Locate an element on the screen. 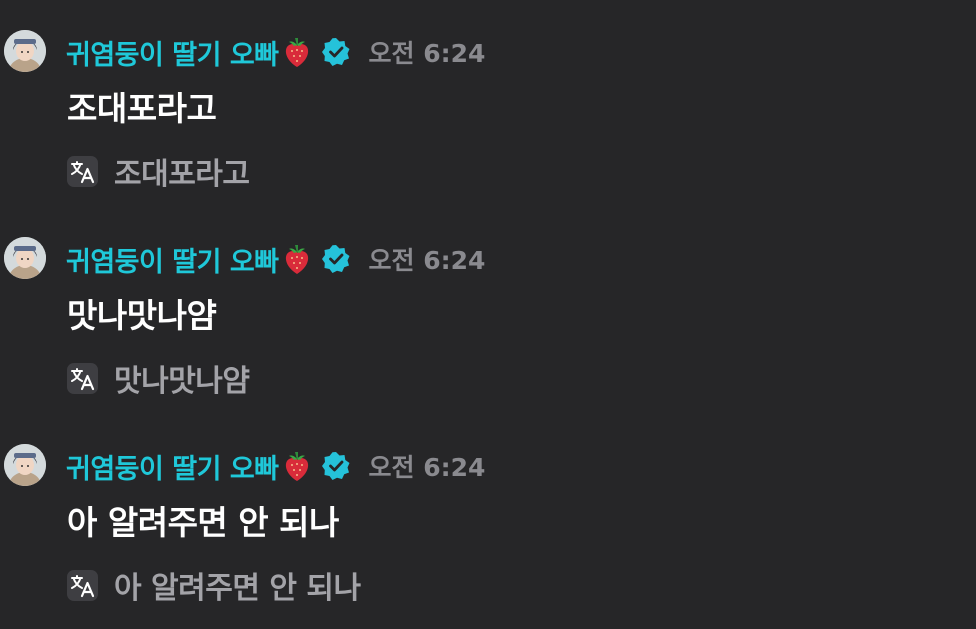  translation-row: 조대포라고 is located at coordinates (158, 172).